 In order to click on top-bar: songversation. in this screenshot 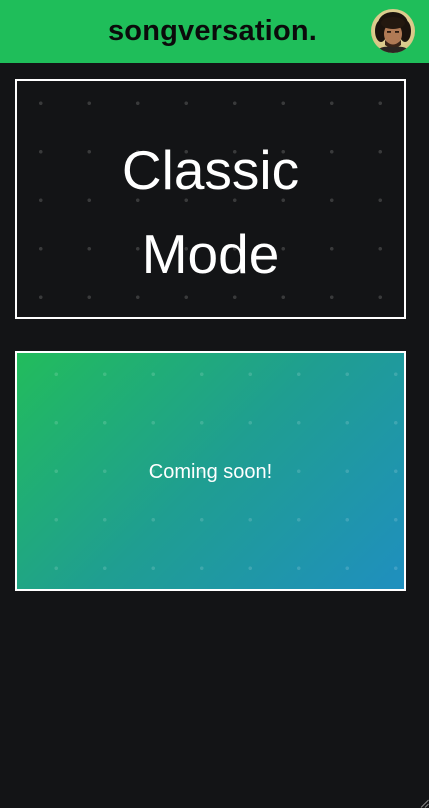, I will do `click(214, 31)`.